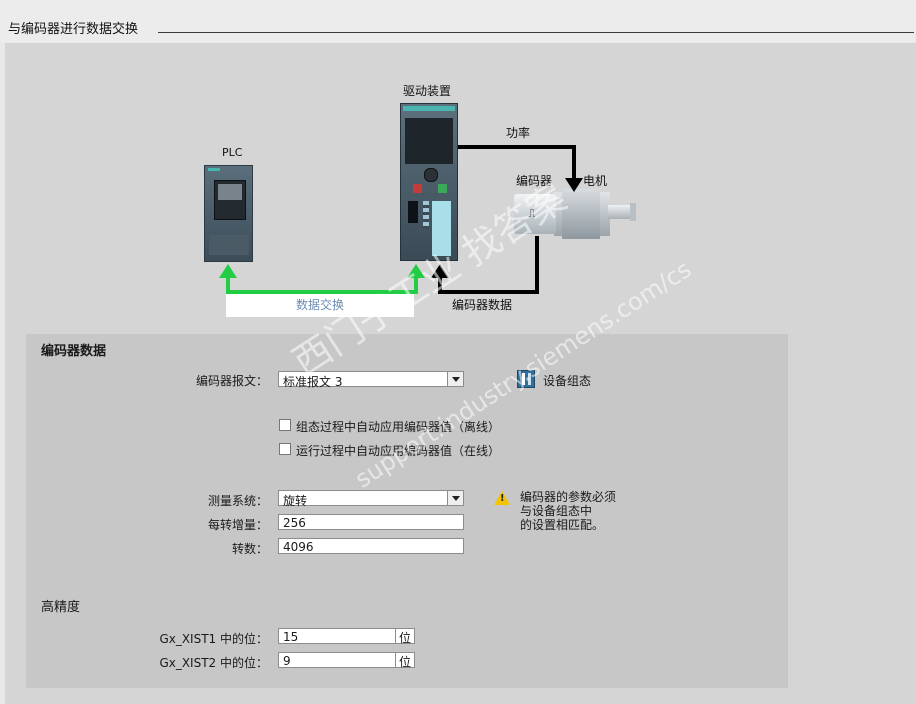  Describe the element at coordinates (346, 660) in the screenshot. I see `xist2-input: 9 位` at that location.